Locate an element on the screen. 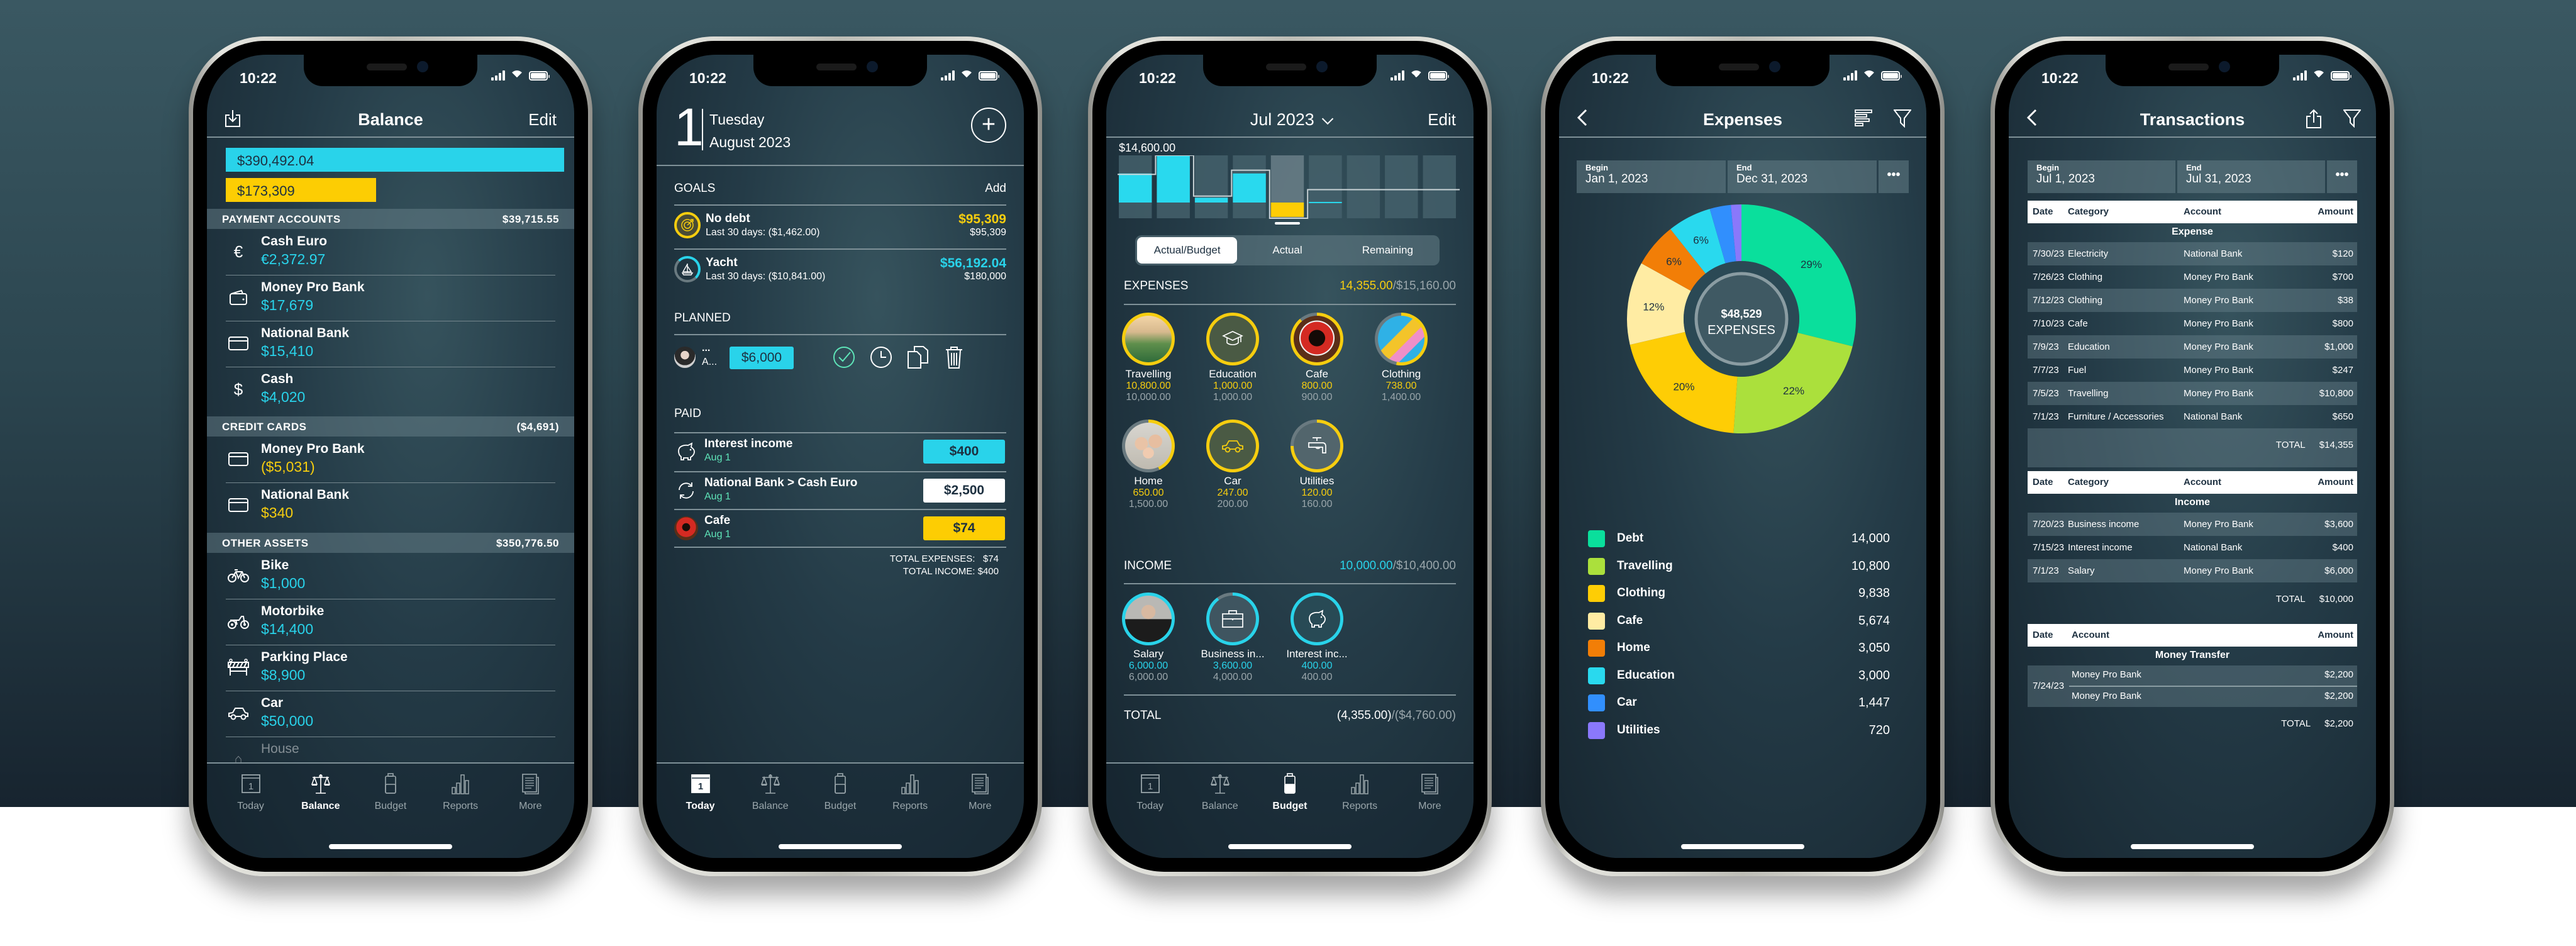  assets-total-bar: $390,492.04 is located at coordinates (395, 160).